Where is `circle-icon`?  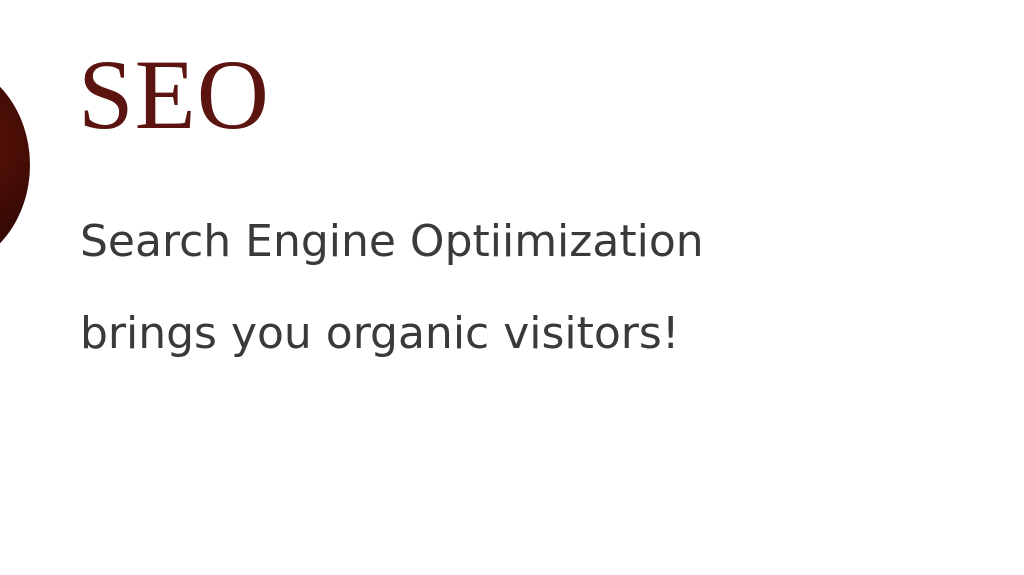 circle-icon is located at coordinates (15, 165).